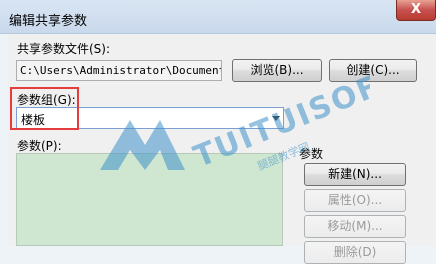  I want to click on window-title: 编辑共享参数, so click(48, 21).